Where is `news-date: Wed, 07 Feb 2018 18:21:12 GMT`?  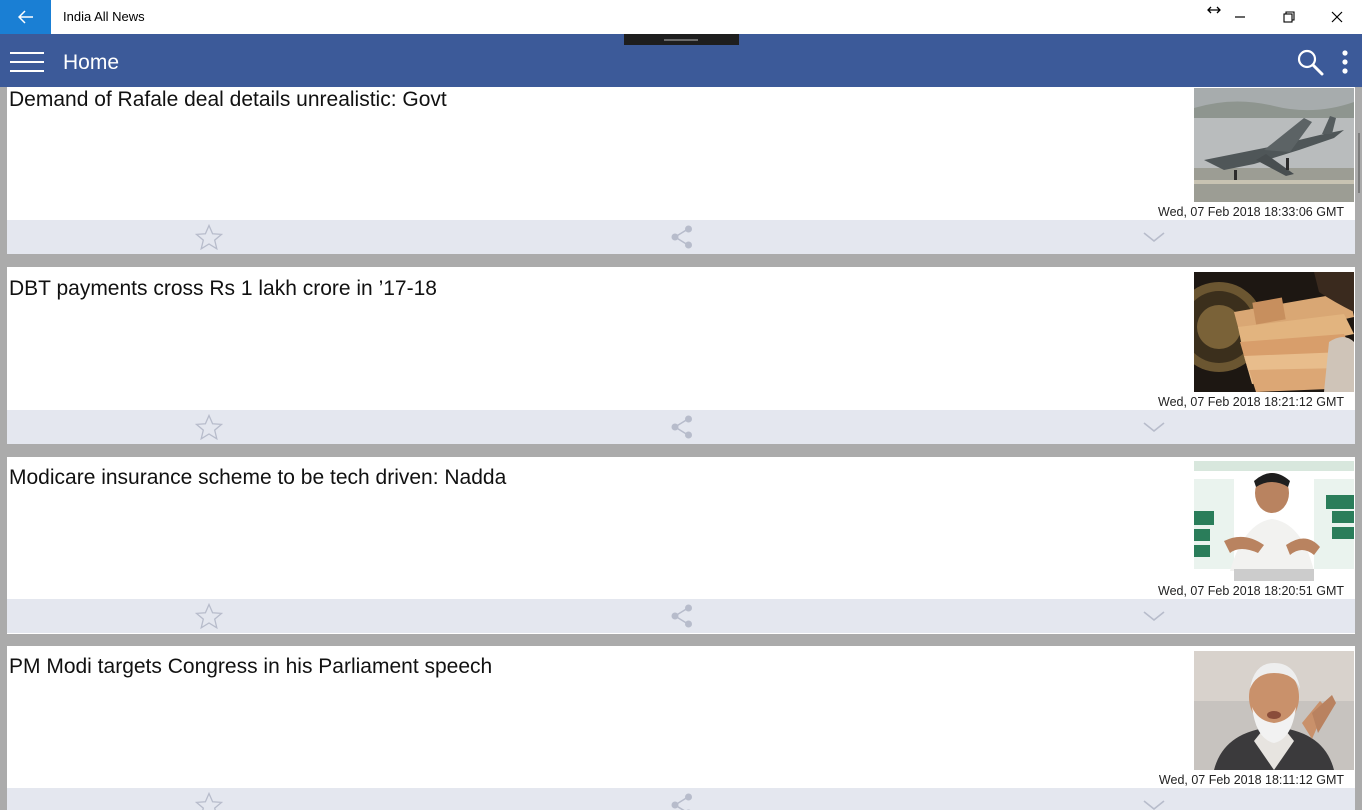 news-date: Wed, 07 Feb 2018 18:21:12 GMT is located at coordinates (1251, 402).